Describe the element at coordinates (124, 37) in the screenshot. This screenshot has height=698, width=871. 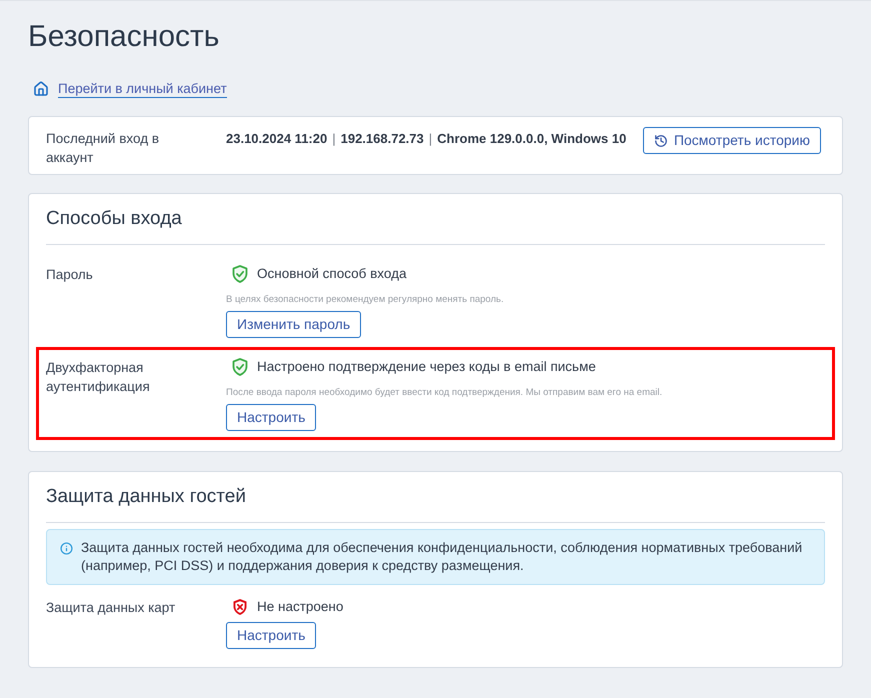
I see `page-title: Безопасность` at that location.